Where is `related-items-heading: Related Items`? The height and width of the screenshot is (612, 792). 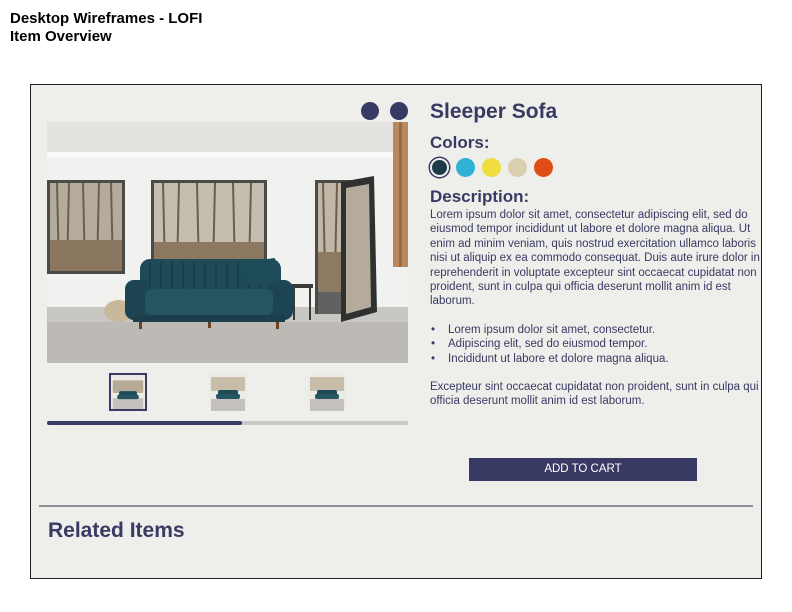 related-items-heading: Related Items is located at coordinates (116, 530).